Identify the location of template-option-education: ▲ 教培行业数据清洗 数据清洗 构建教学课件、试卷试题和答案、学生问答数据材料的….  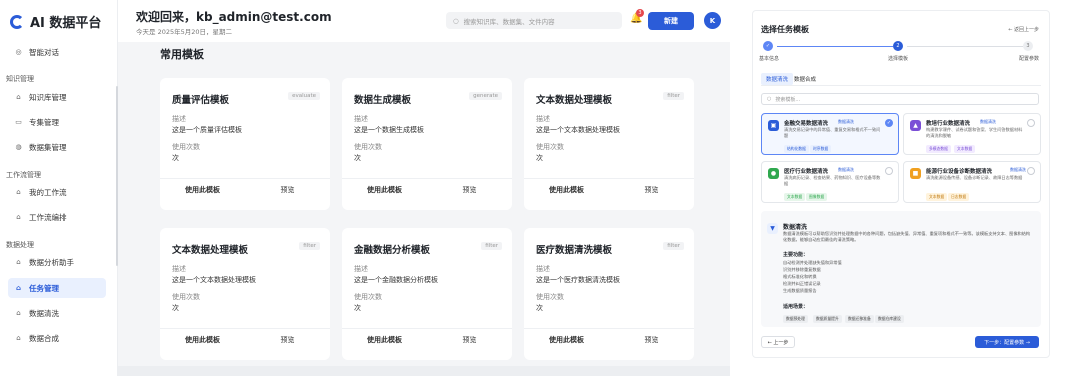
(972, 134).